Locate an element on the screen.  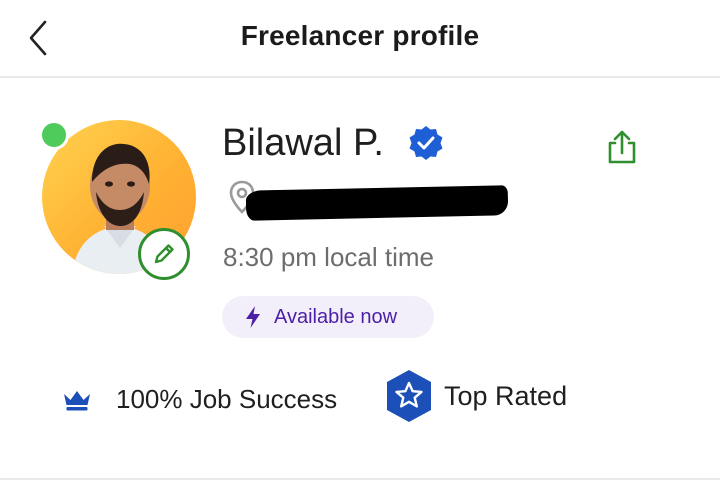
top-rated-label: Top Rated is located at coordinates (506, 395).